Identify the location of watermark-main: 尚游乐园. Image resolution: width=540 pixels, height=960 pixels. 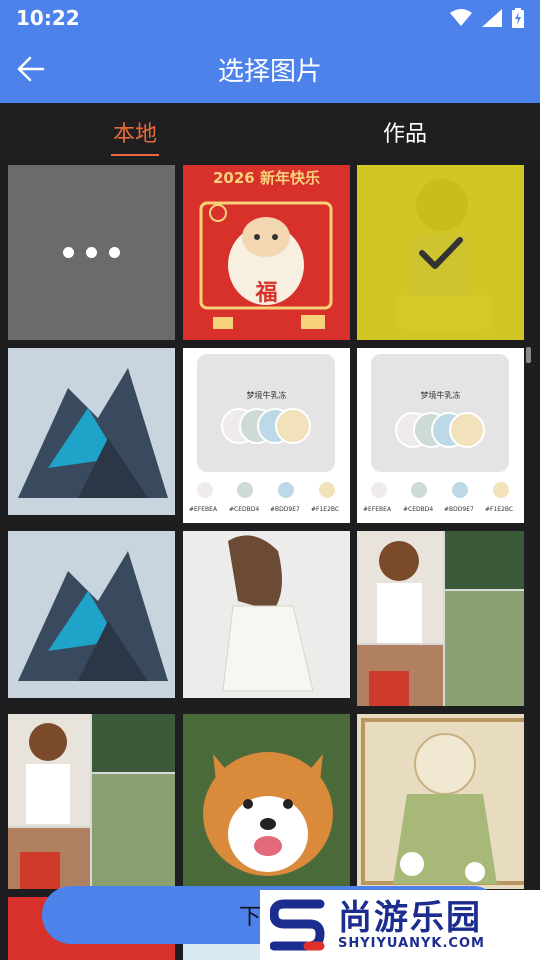
(410, 917).